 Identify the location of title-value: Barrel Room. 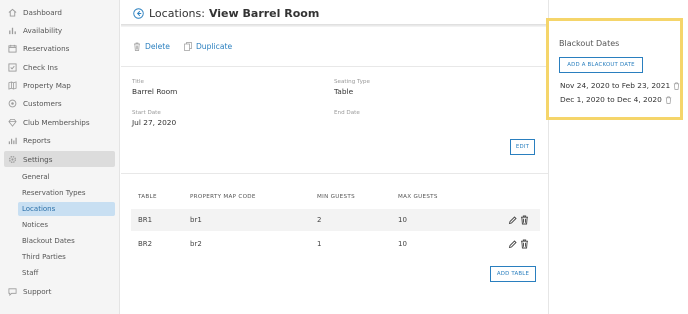
(155, 91).